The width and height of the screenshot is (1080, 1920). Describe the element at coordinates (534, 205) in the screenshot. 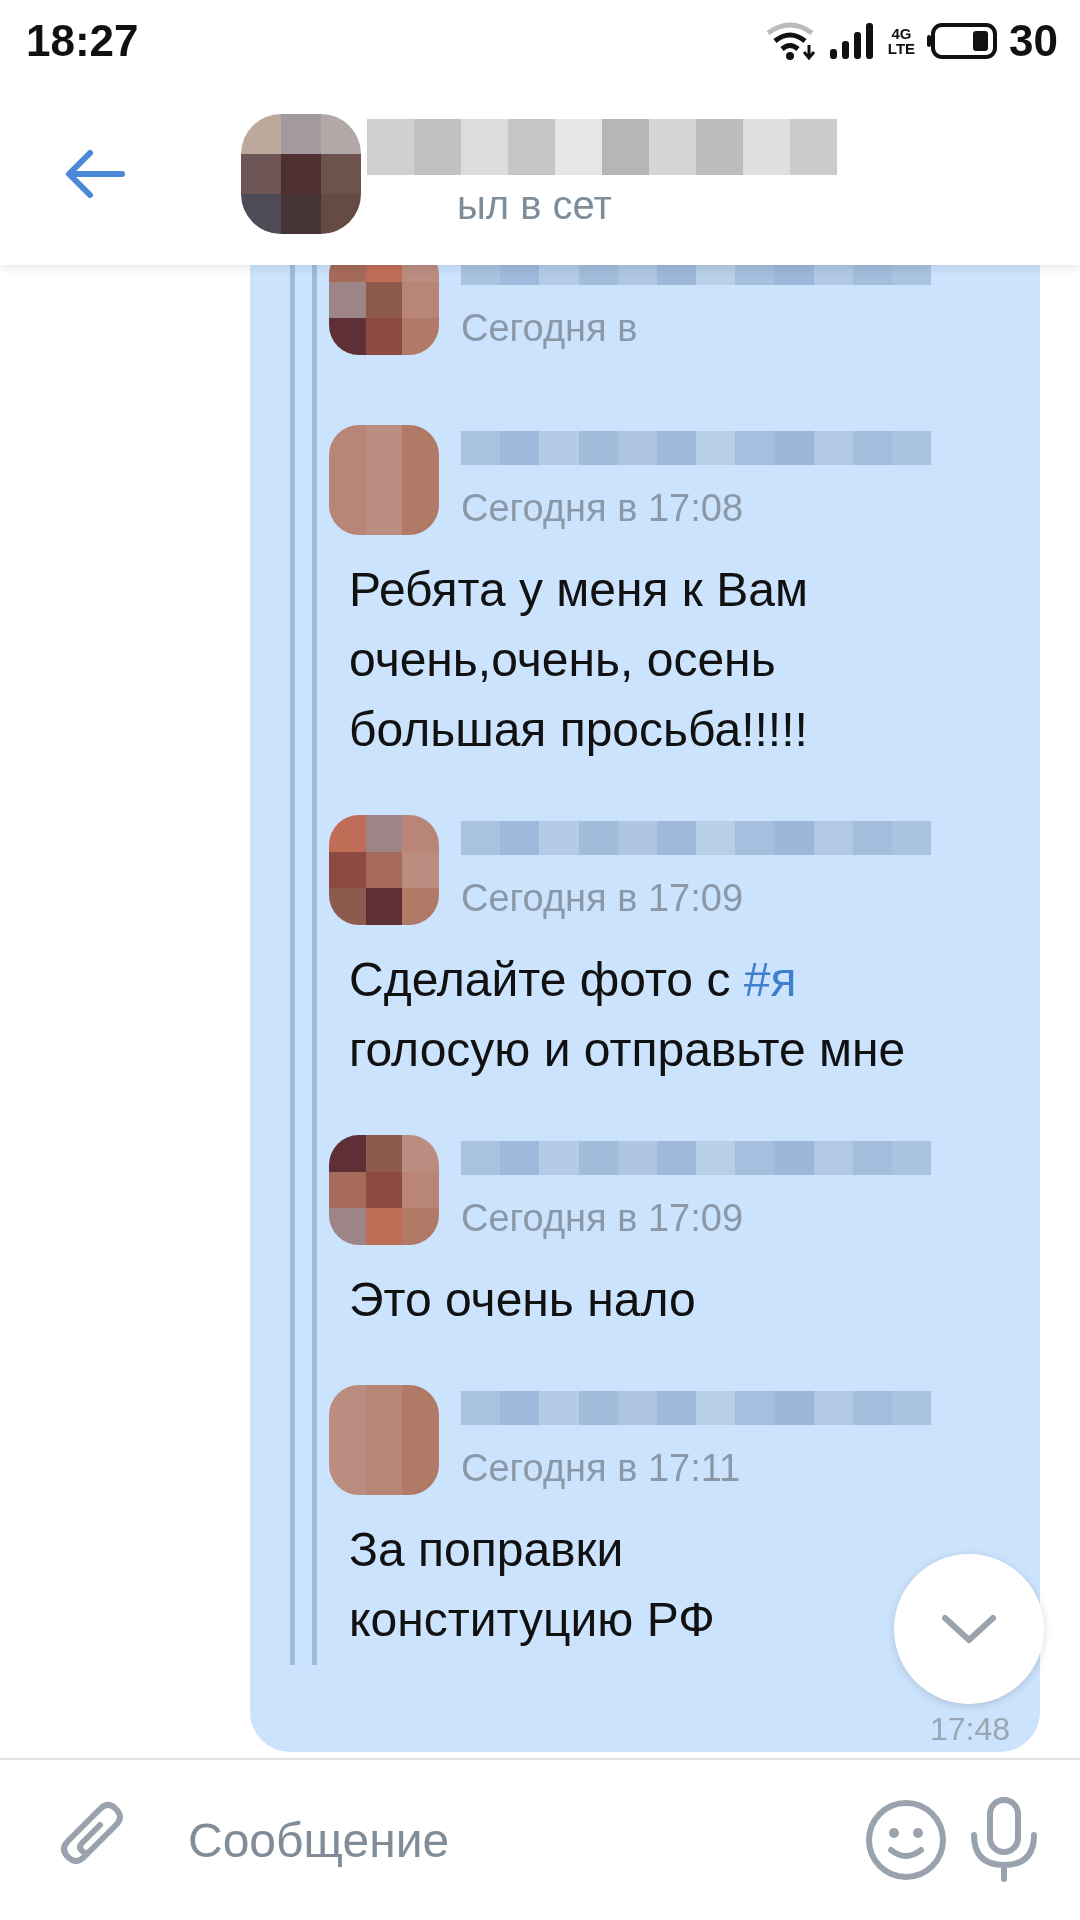

I see `online-status: ыл в сет` at that location.